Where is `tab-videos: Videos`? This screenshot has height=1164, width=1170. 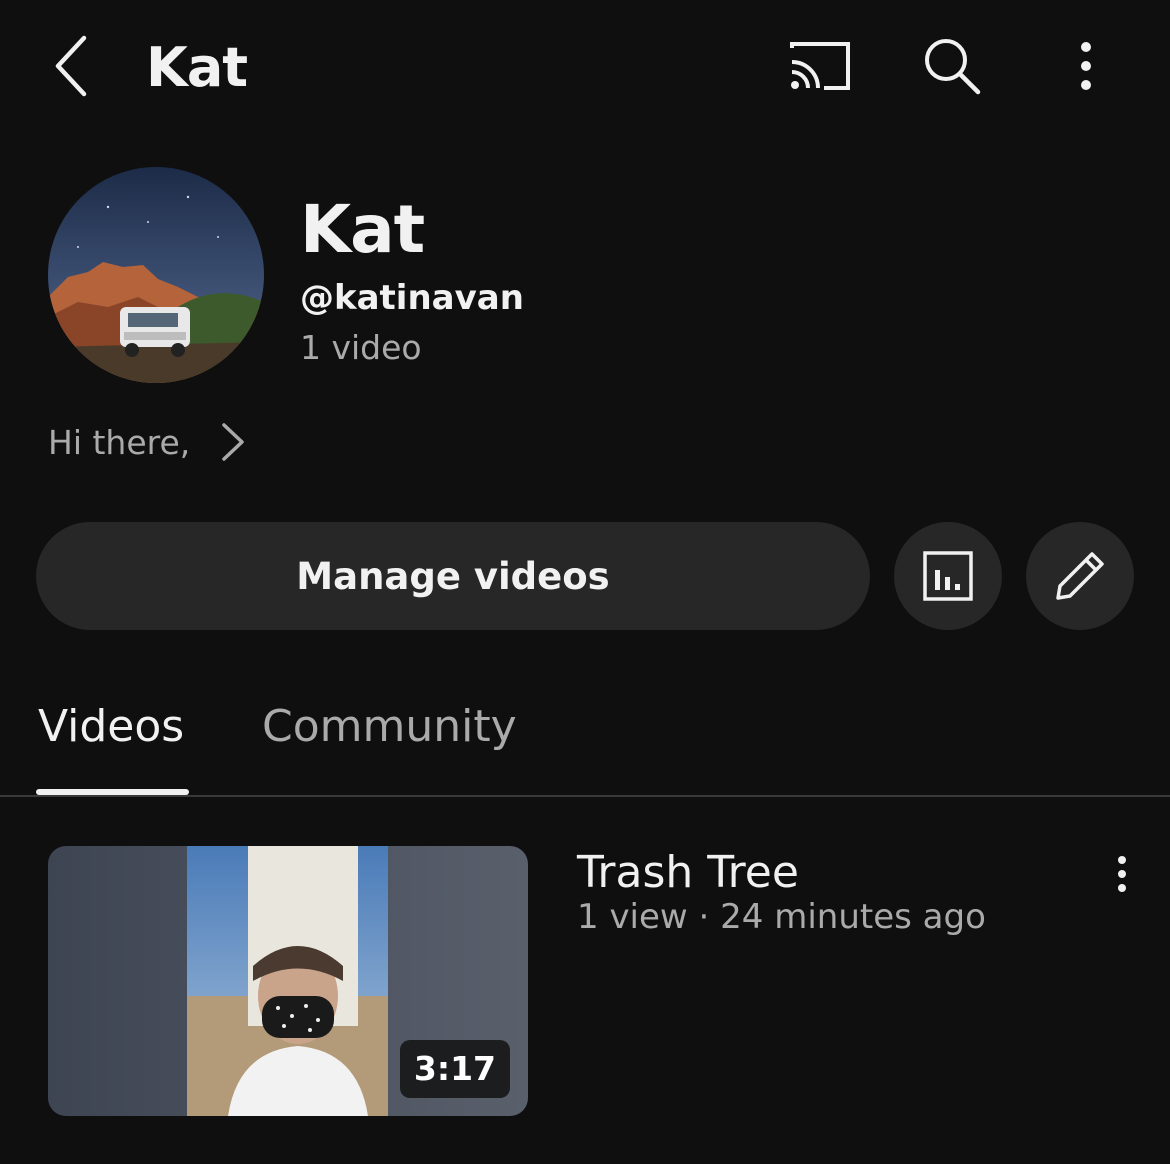 tab-videos: Videos is located at coordinates (111, 727).